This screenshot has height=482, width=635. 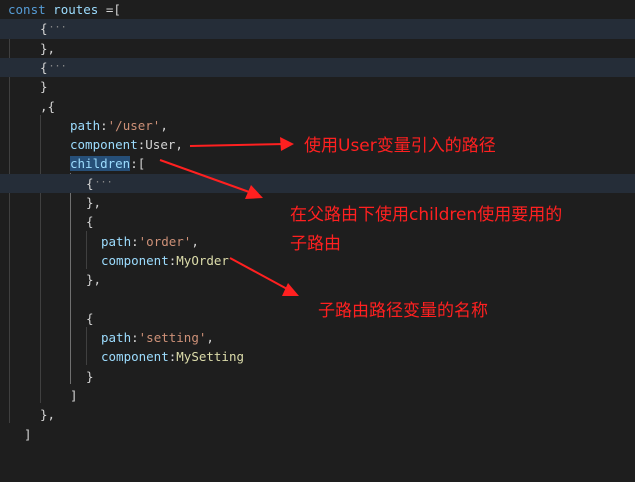 What do you see at coordinates (403, 311) in the screenshot?
I see `annotation-child-component: 子路由路径变量的名称` at bounding box center [403, 311].